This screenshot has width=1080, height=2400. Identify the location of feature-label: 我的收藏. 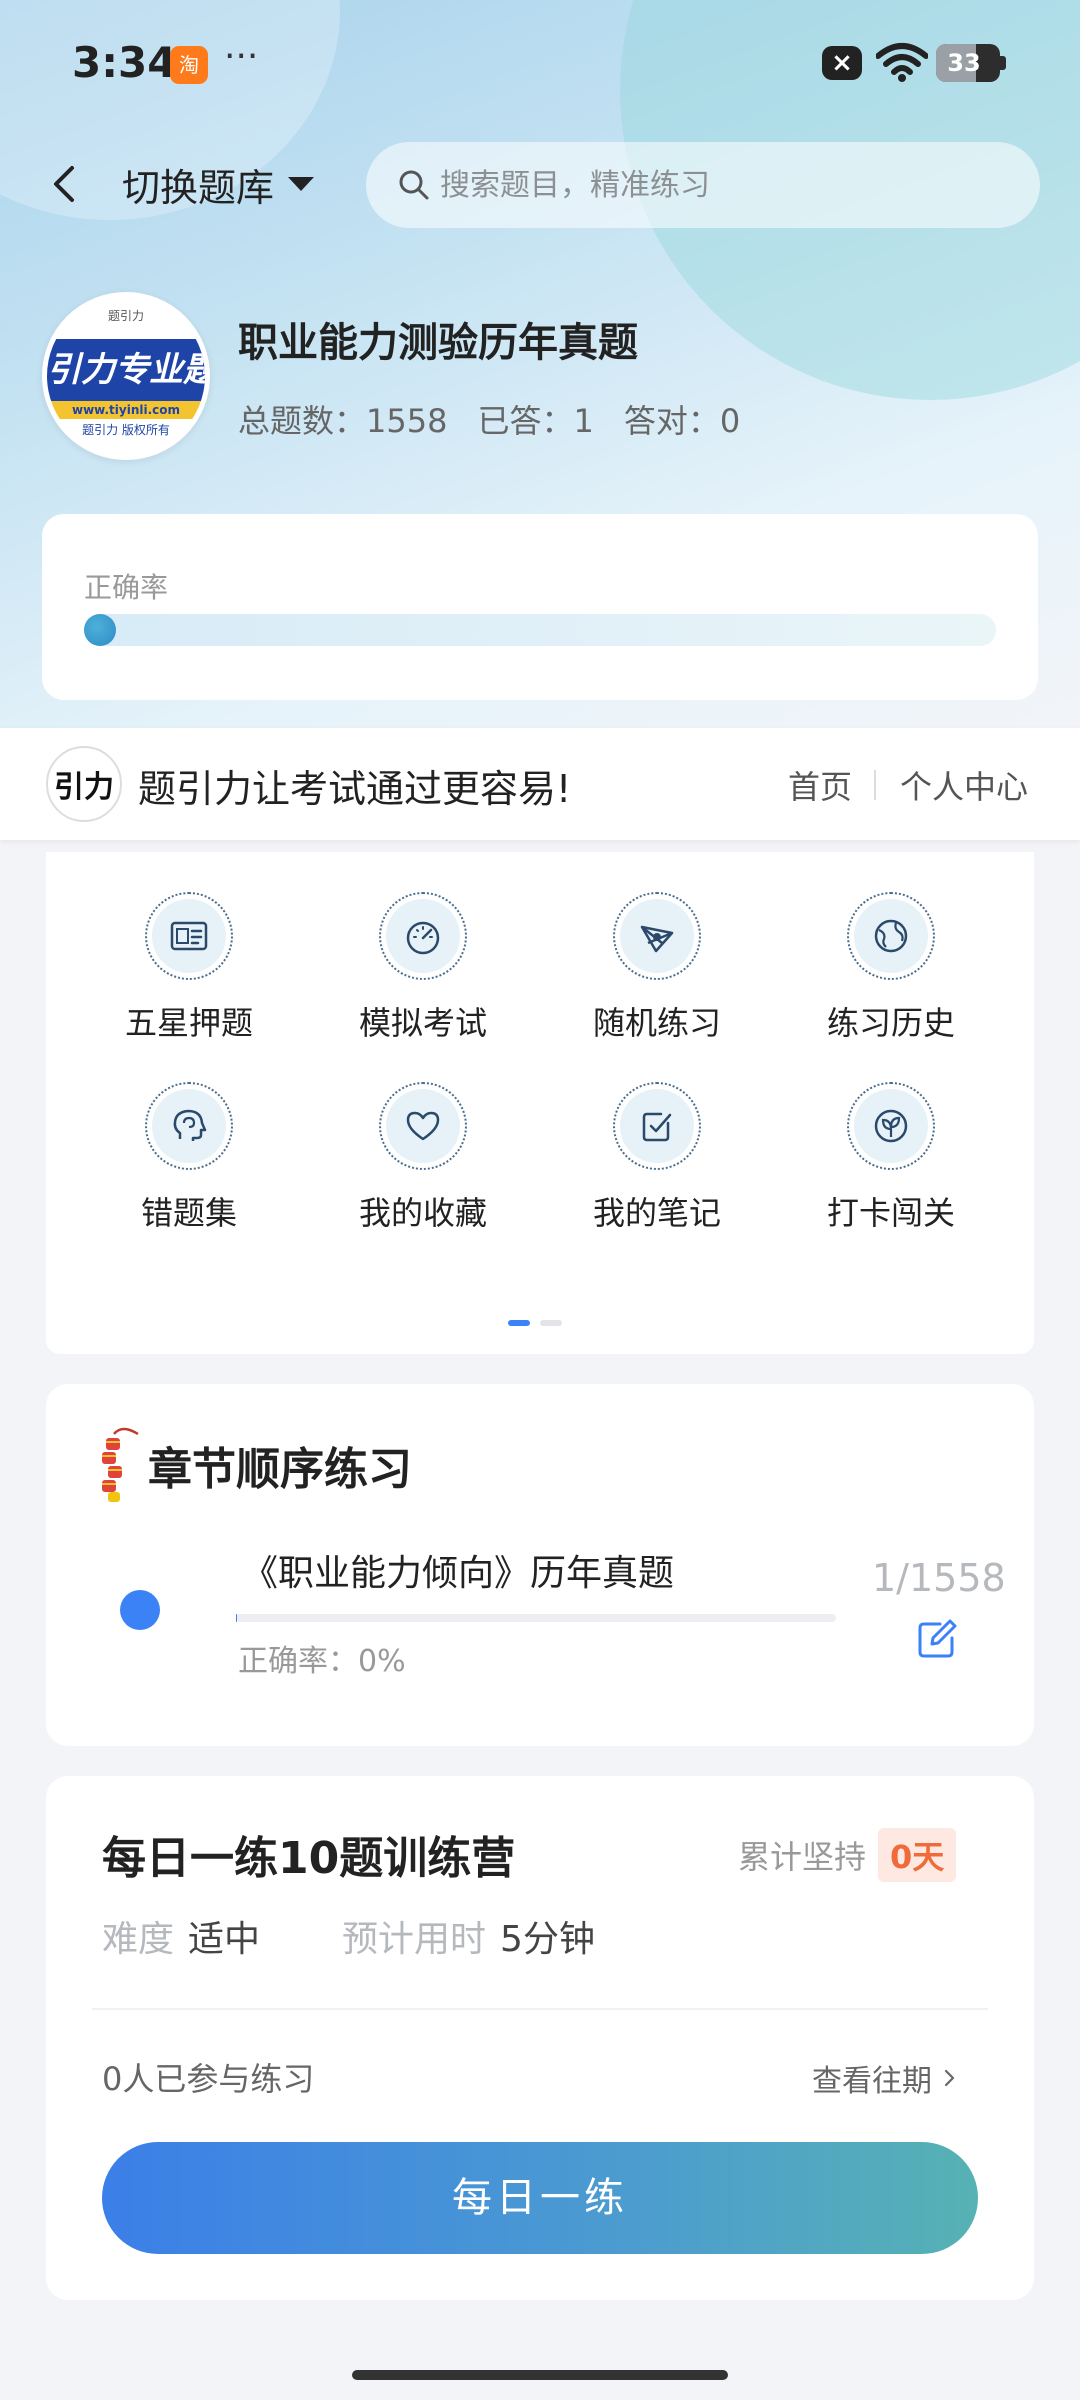
(422, 1213).